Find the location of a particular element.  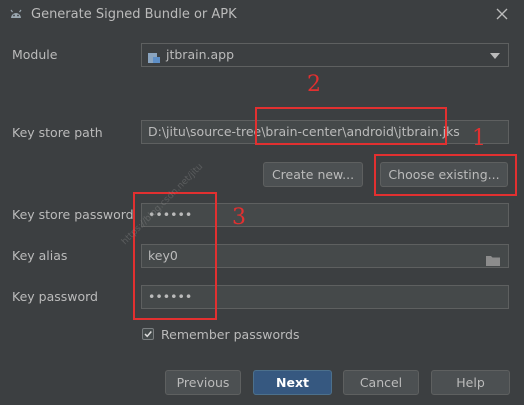

module-combobox: jtbrain.app is located at coordinates (325, 55).